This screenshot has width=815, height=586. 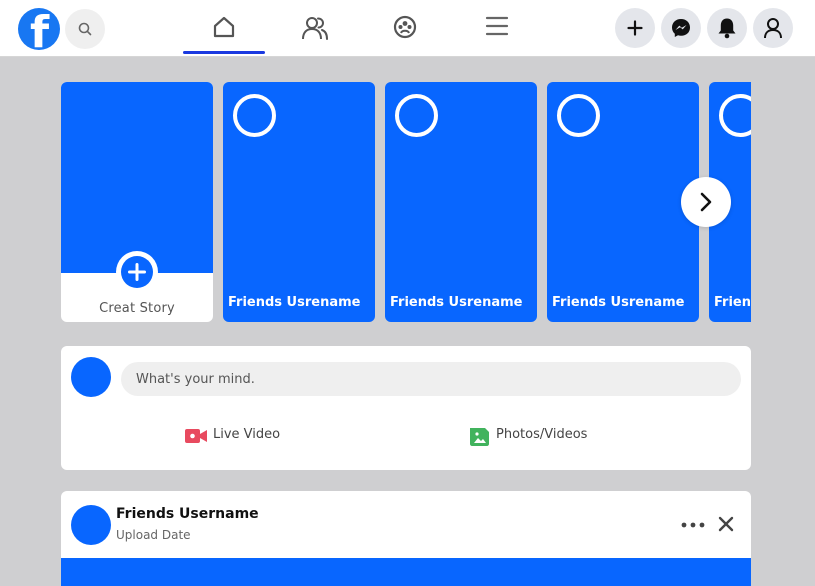 I want to click on top-navigation-bar: f, so click(x=407, y=28).